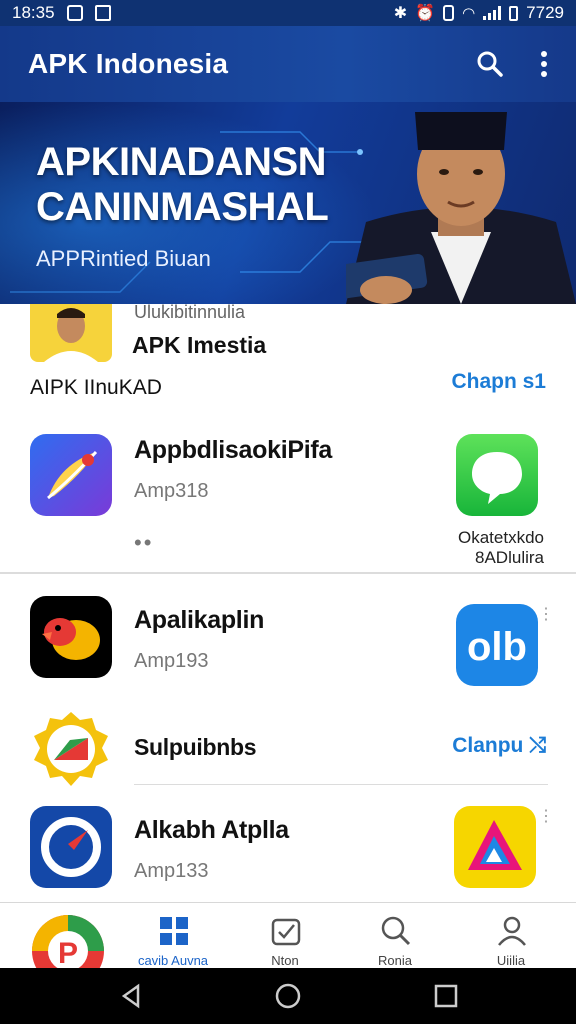 The height and width of the screenshot is (1024, 576). What do you see at coordinates (68, 953) in the screenshot?
I see `svg-text: P` at bounding box center [68, 953].